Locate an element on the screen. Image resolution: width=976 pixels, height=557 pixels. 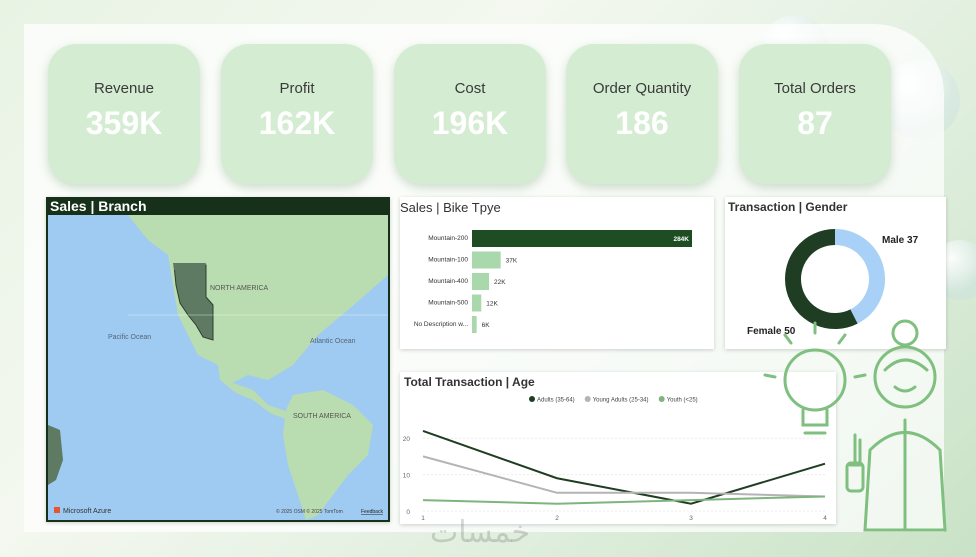
bar-data-label: 6K is located at coordinates (486, 325).